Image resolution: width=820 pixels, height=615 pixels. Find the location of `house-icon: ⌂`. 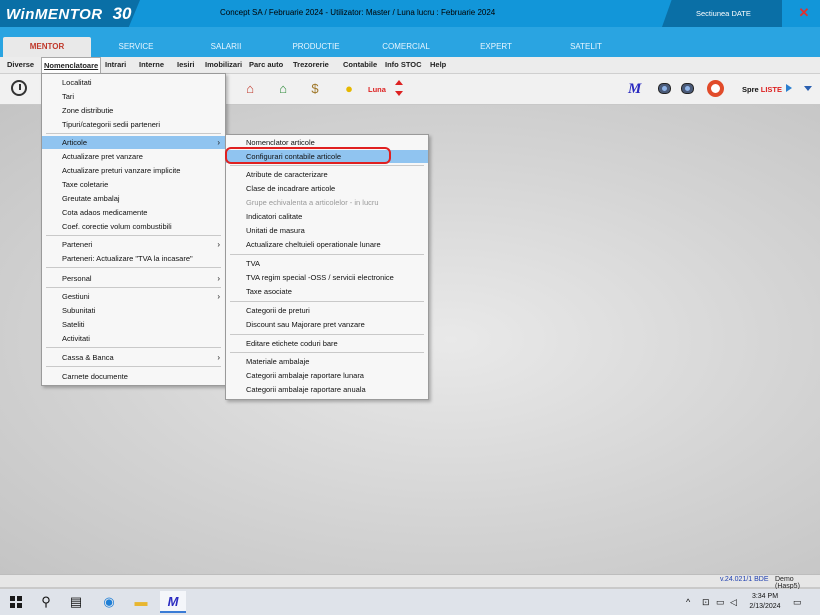

house-icon: ⌂ is located at coordinates (250, 89).